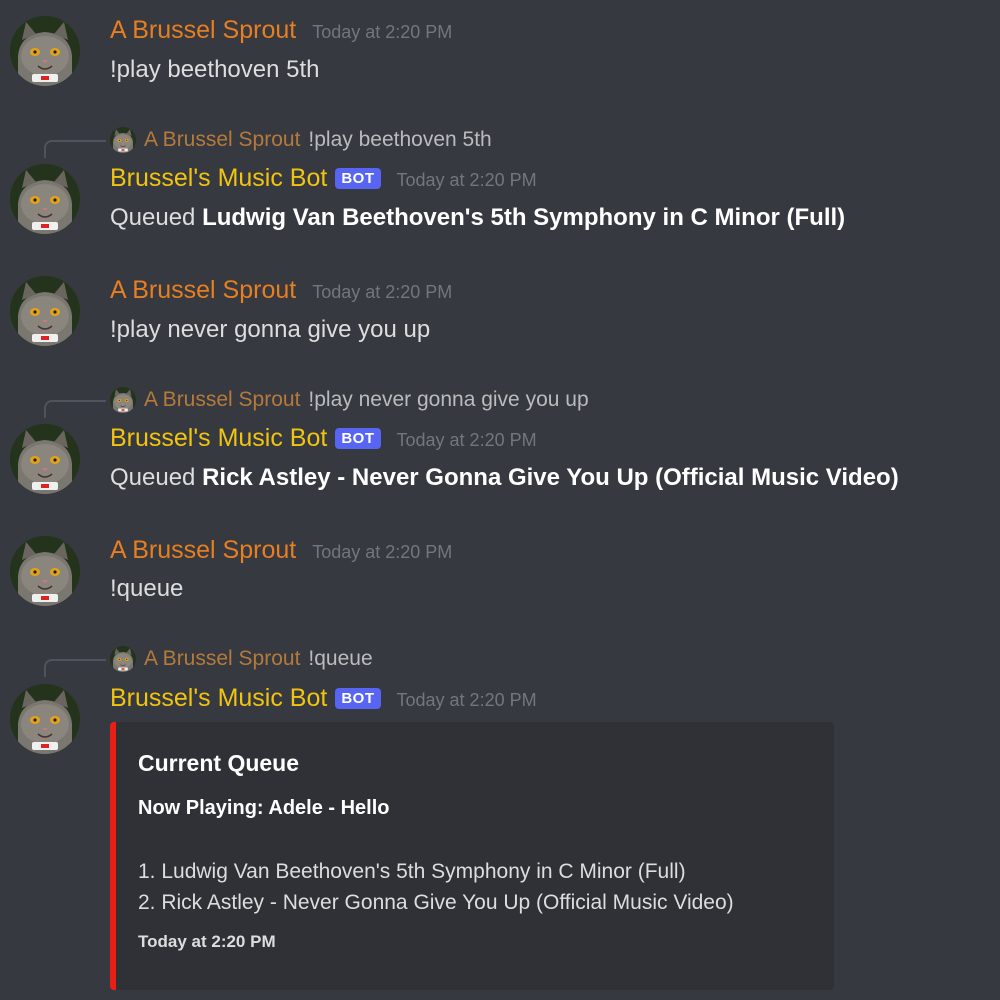  I want to click on reply-reference: A Brussel Sprout !play beethoven 5th, so click(301, 140).